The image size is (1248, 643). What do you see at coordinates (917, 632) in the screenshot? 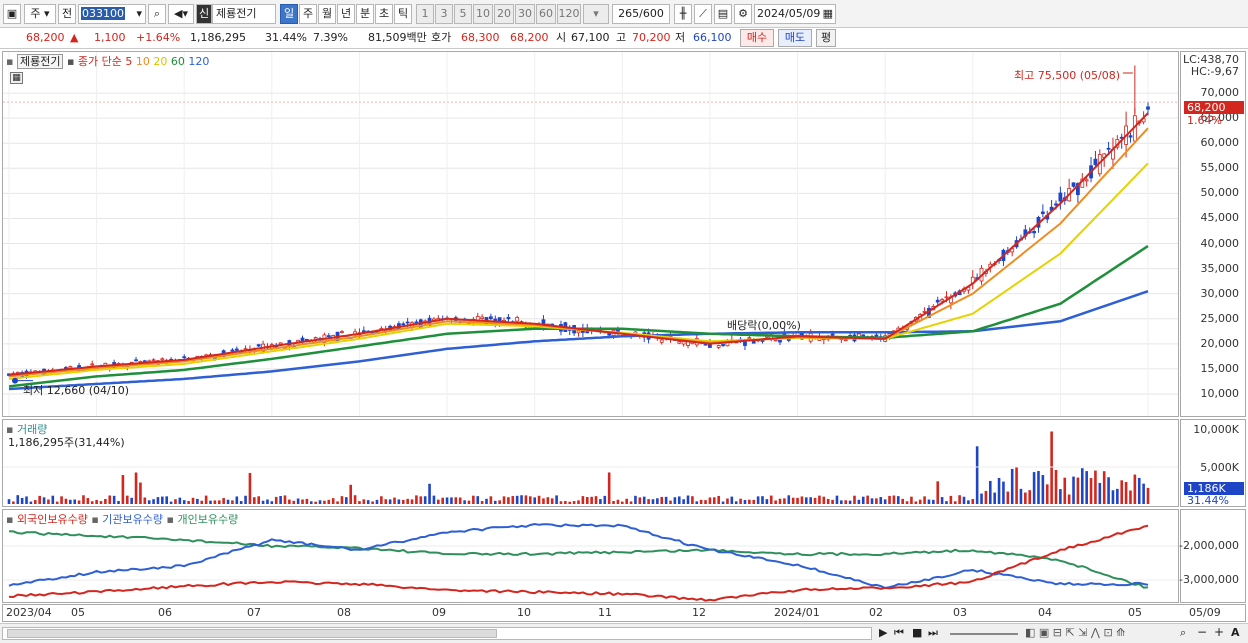
I see `stop-icon: ■` at bounding box center [917, 632].